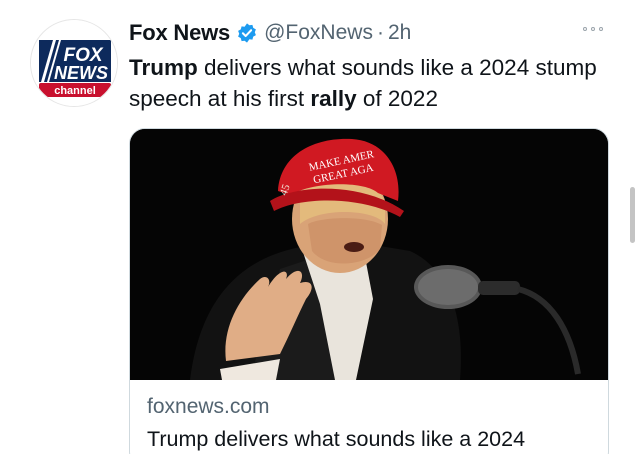  What do you see at coordinates (632, 215) in the screenshot?
I see `scrollbar` at bounding box center [632, 215].